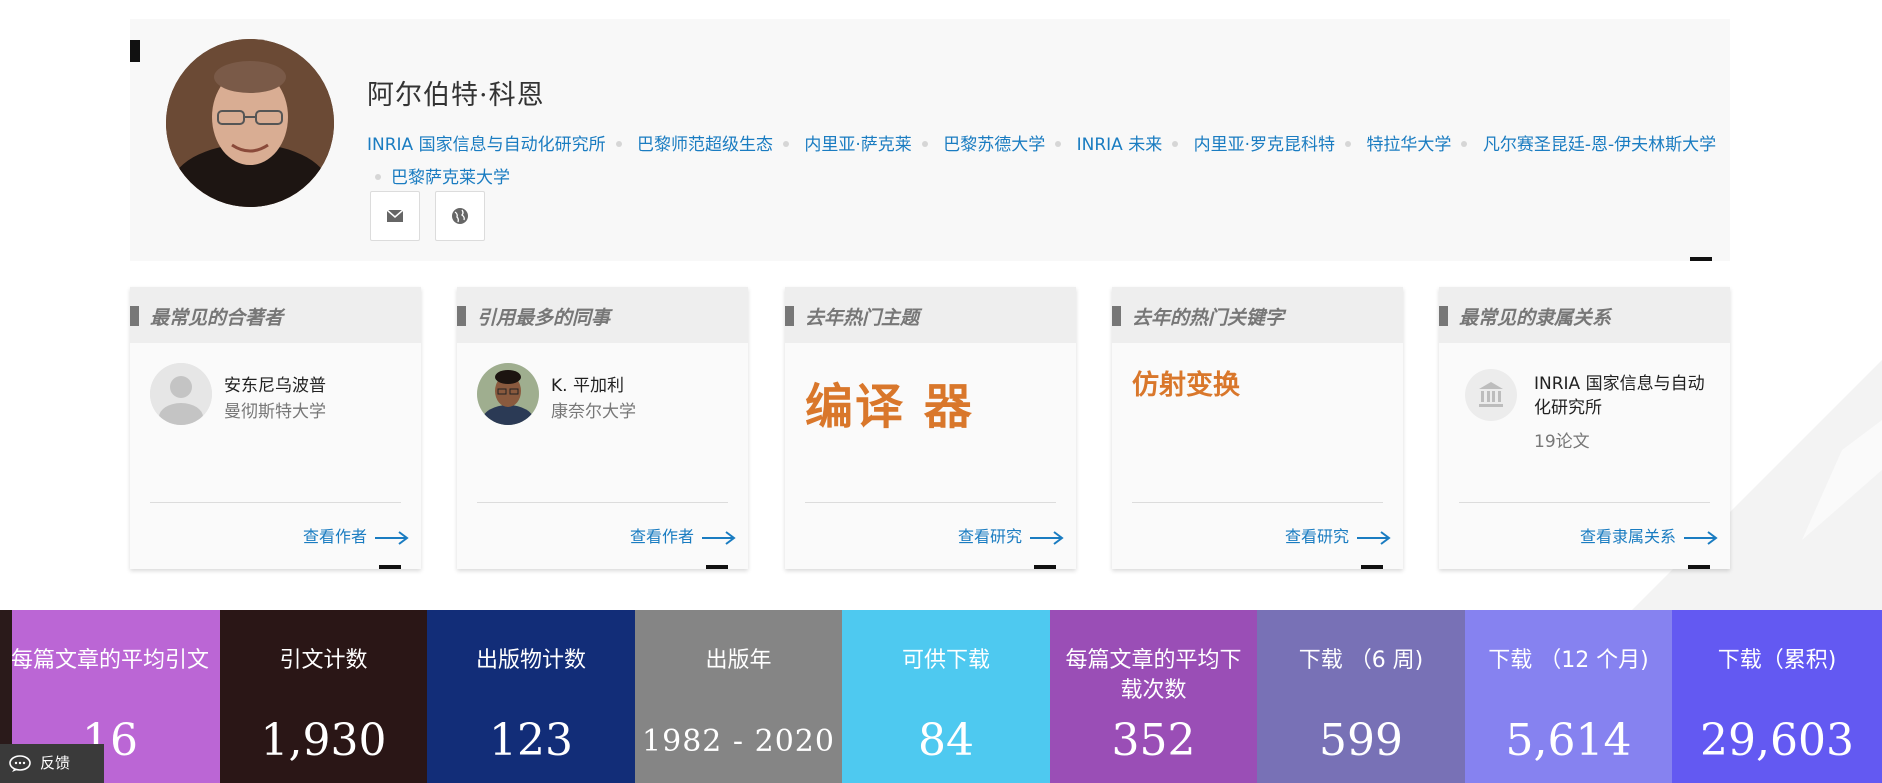 Image resolution: width=1882 pixels, height=783 pixels. Describe the element at coordinates (1491, 395) in the screenshot. I see `institution-icon` at that location.